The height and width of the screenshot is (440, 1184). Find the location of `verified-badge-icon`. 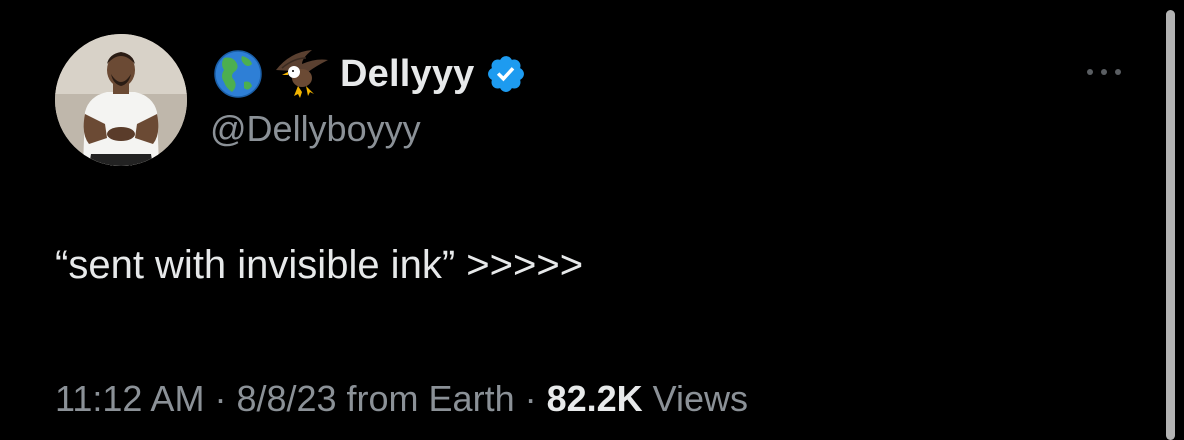

verified-badge-icon is located at coordinates (506, 74).